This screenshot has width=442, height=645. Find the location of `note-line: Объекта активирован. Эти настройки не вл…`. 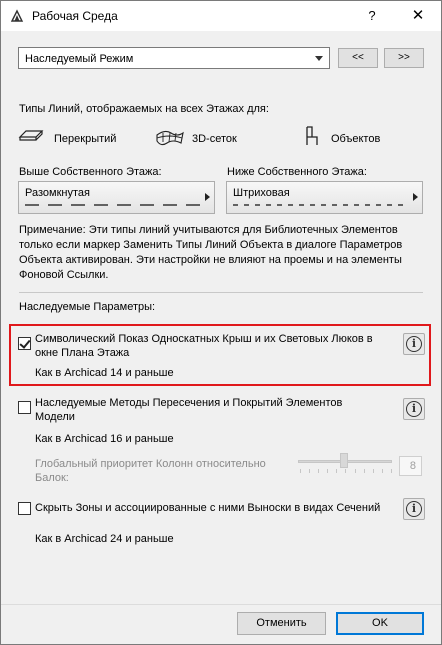

note-line: Объекта активирован. Эти настройки не вл… is located at coordinates (210, 260).